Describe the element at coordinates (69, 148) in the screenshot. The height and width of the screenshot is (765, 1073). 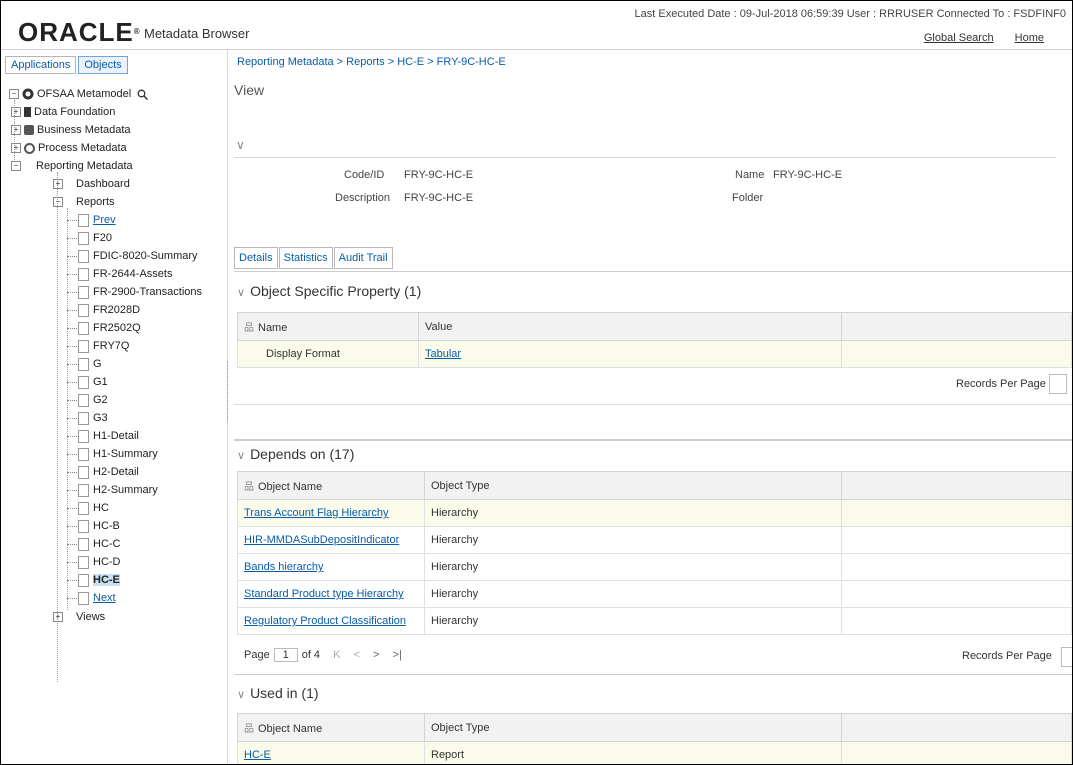
I see `tree-item-process-metadata: + Process Metadata` at that location.